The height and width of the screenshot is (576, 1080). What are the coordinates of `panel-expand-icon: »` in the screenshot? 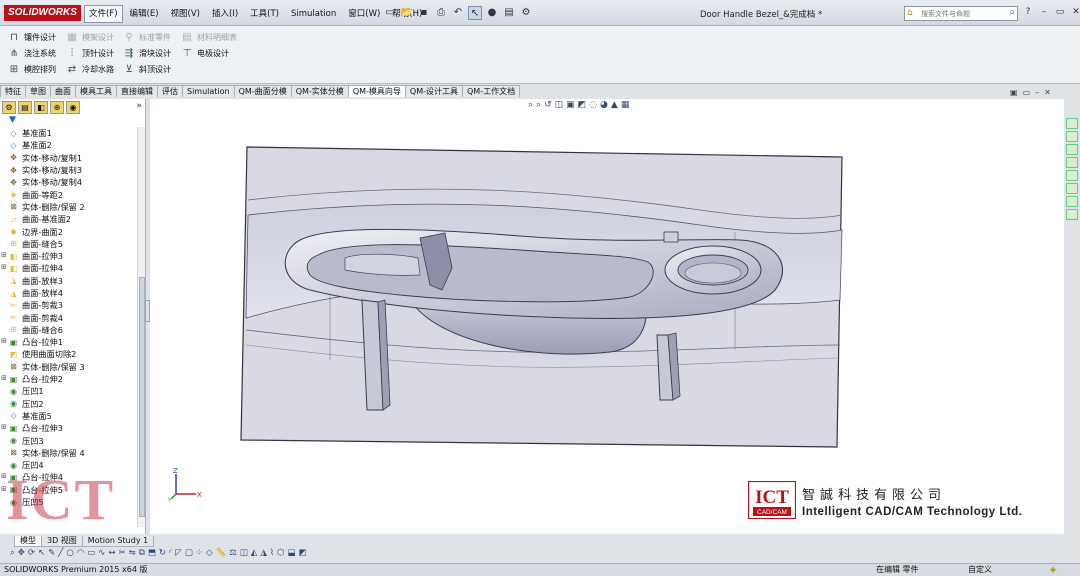 It's located at (139, 106).